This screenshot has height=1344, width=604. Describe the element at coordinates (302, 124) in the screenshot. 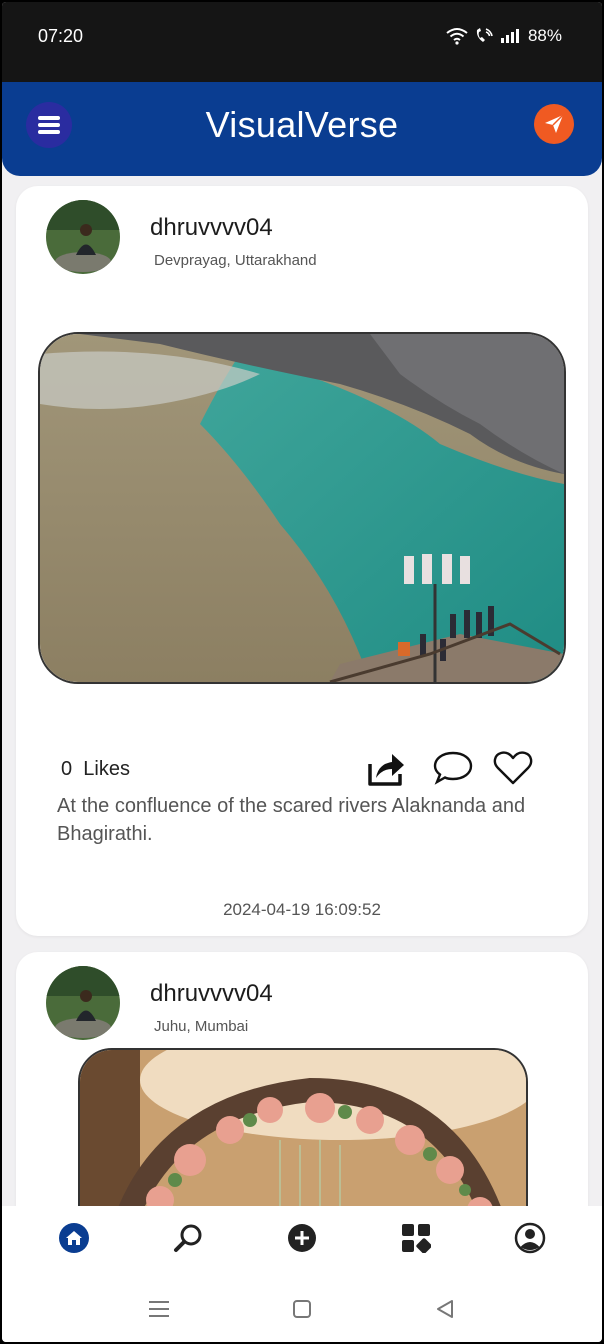

I see `app-title: VisualVerse` at that location.